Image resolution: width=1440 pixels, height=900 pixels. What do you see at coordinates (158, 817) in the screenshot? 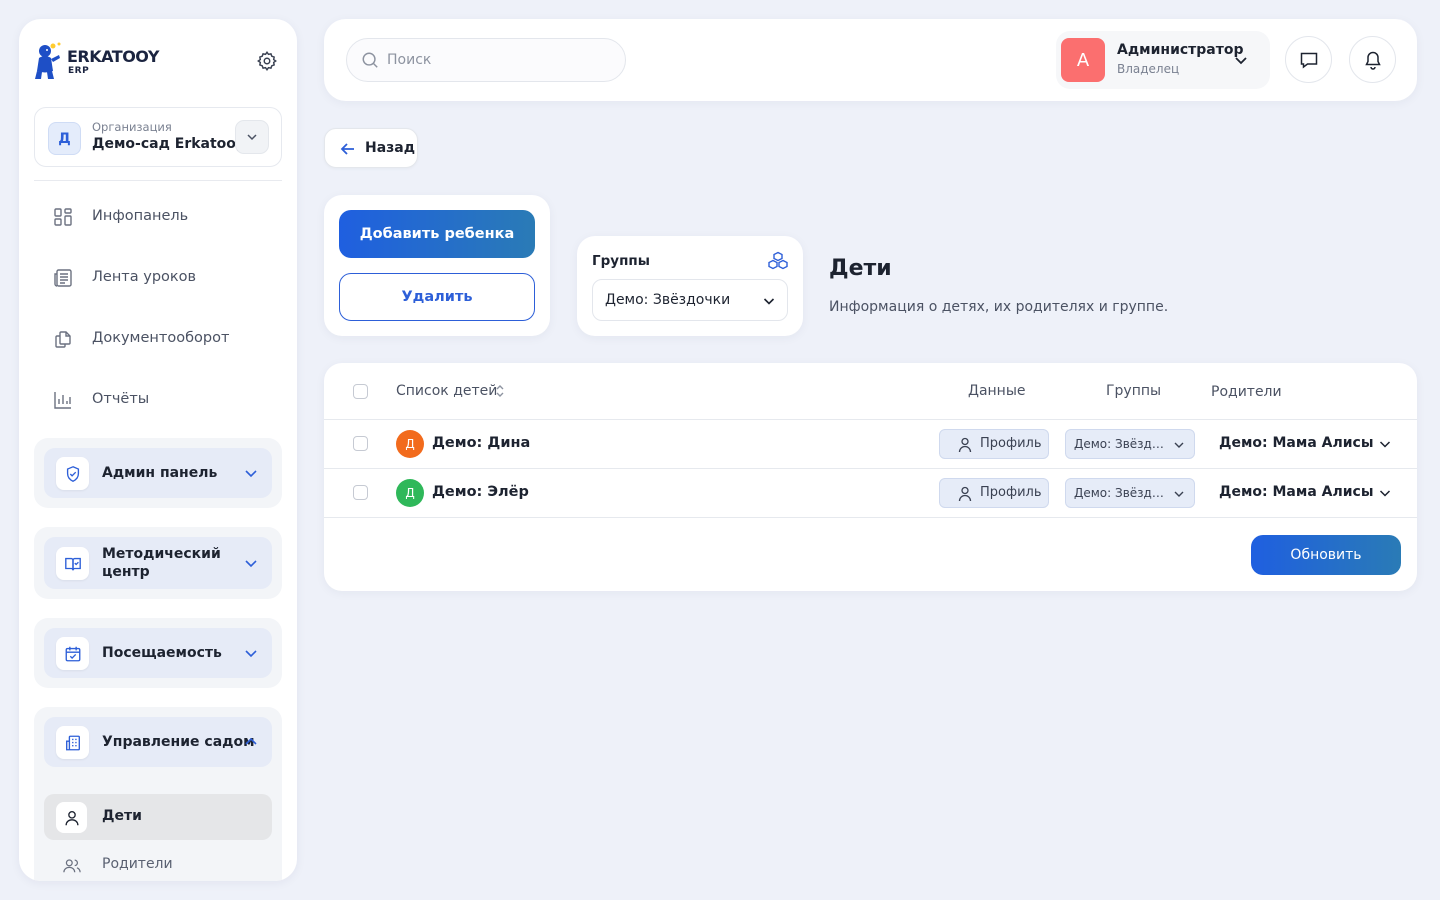
I see `sidebar-item-children: Дети` at bounding box center [158, 817].